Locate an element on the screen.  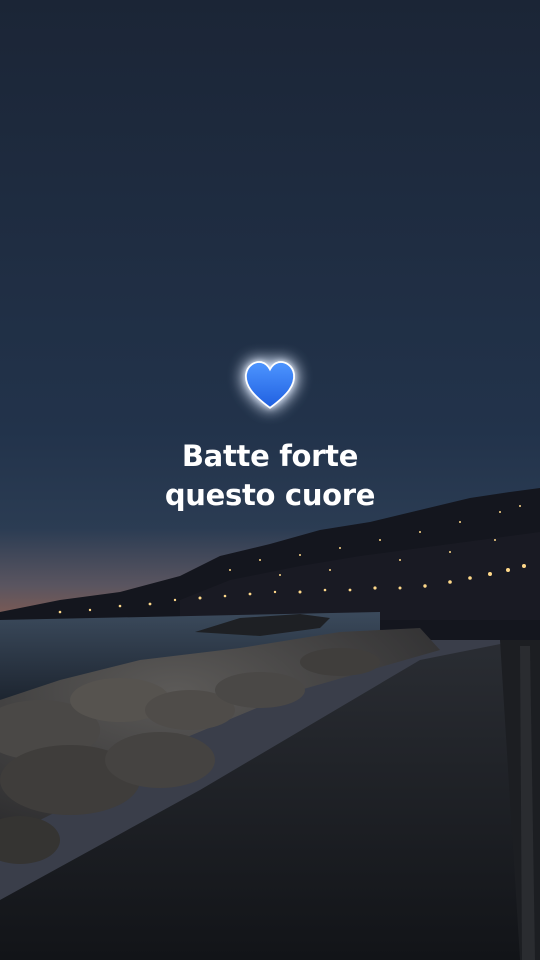
caption-line-2: questo cuore is located at coordinates (270, 495).